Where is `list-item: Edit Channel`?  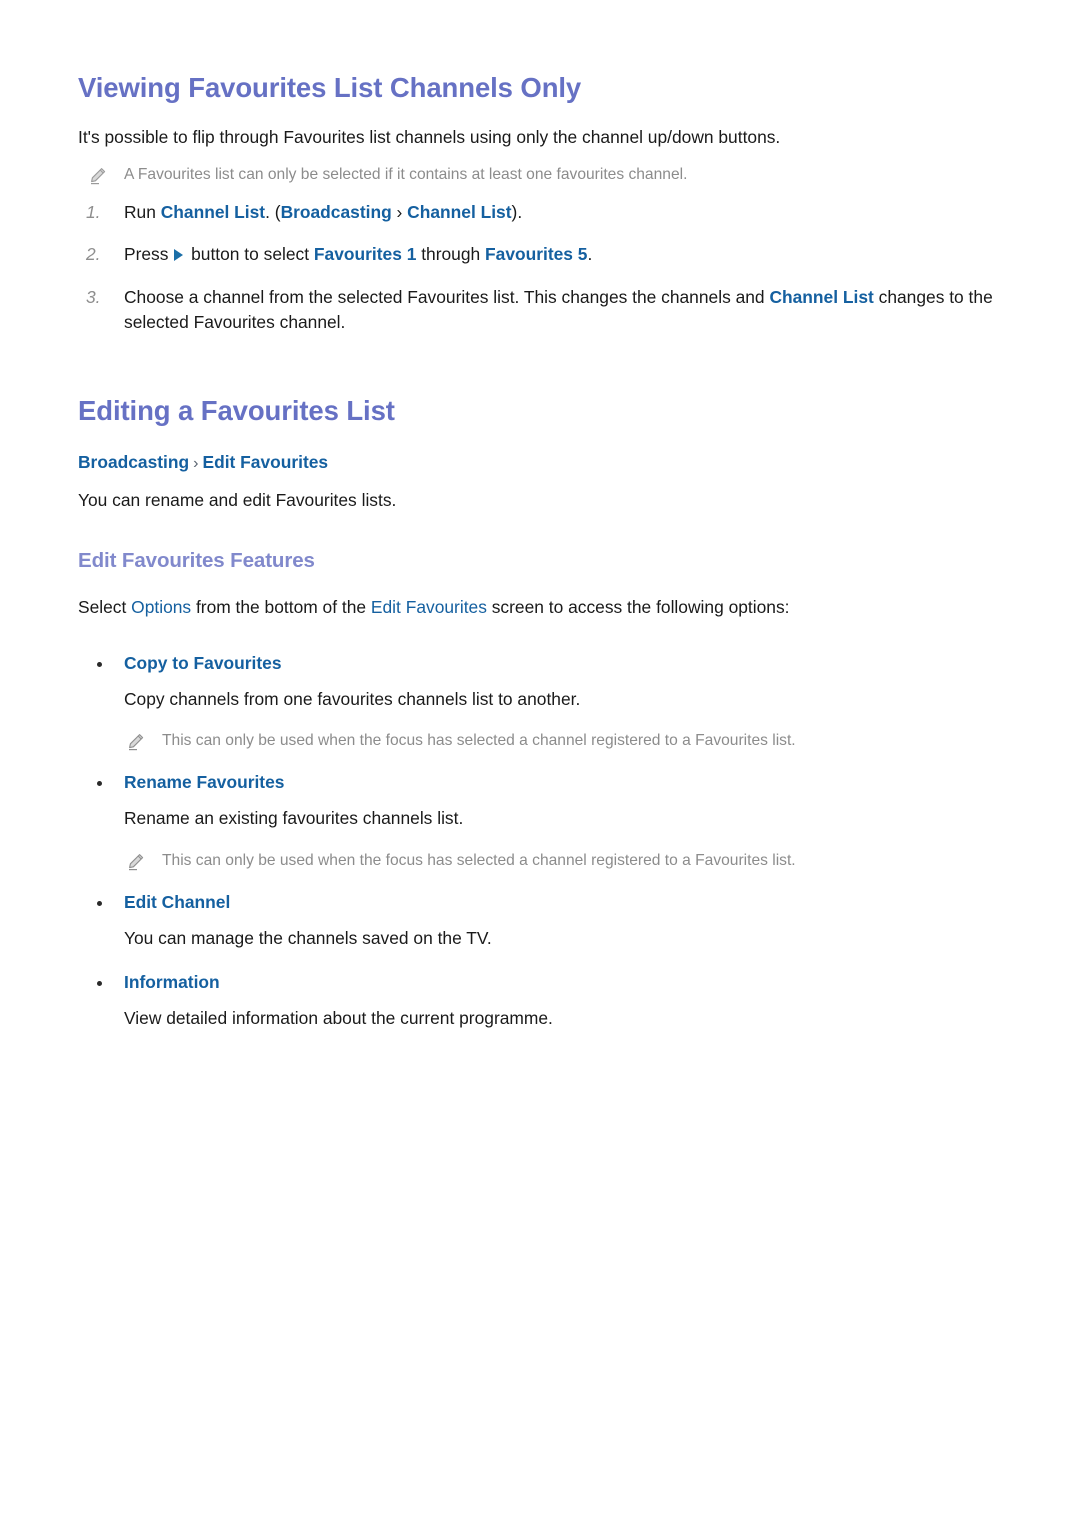
list-item: Edit Channel is located at coordinates (540, 902).